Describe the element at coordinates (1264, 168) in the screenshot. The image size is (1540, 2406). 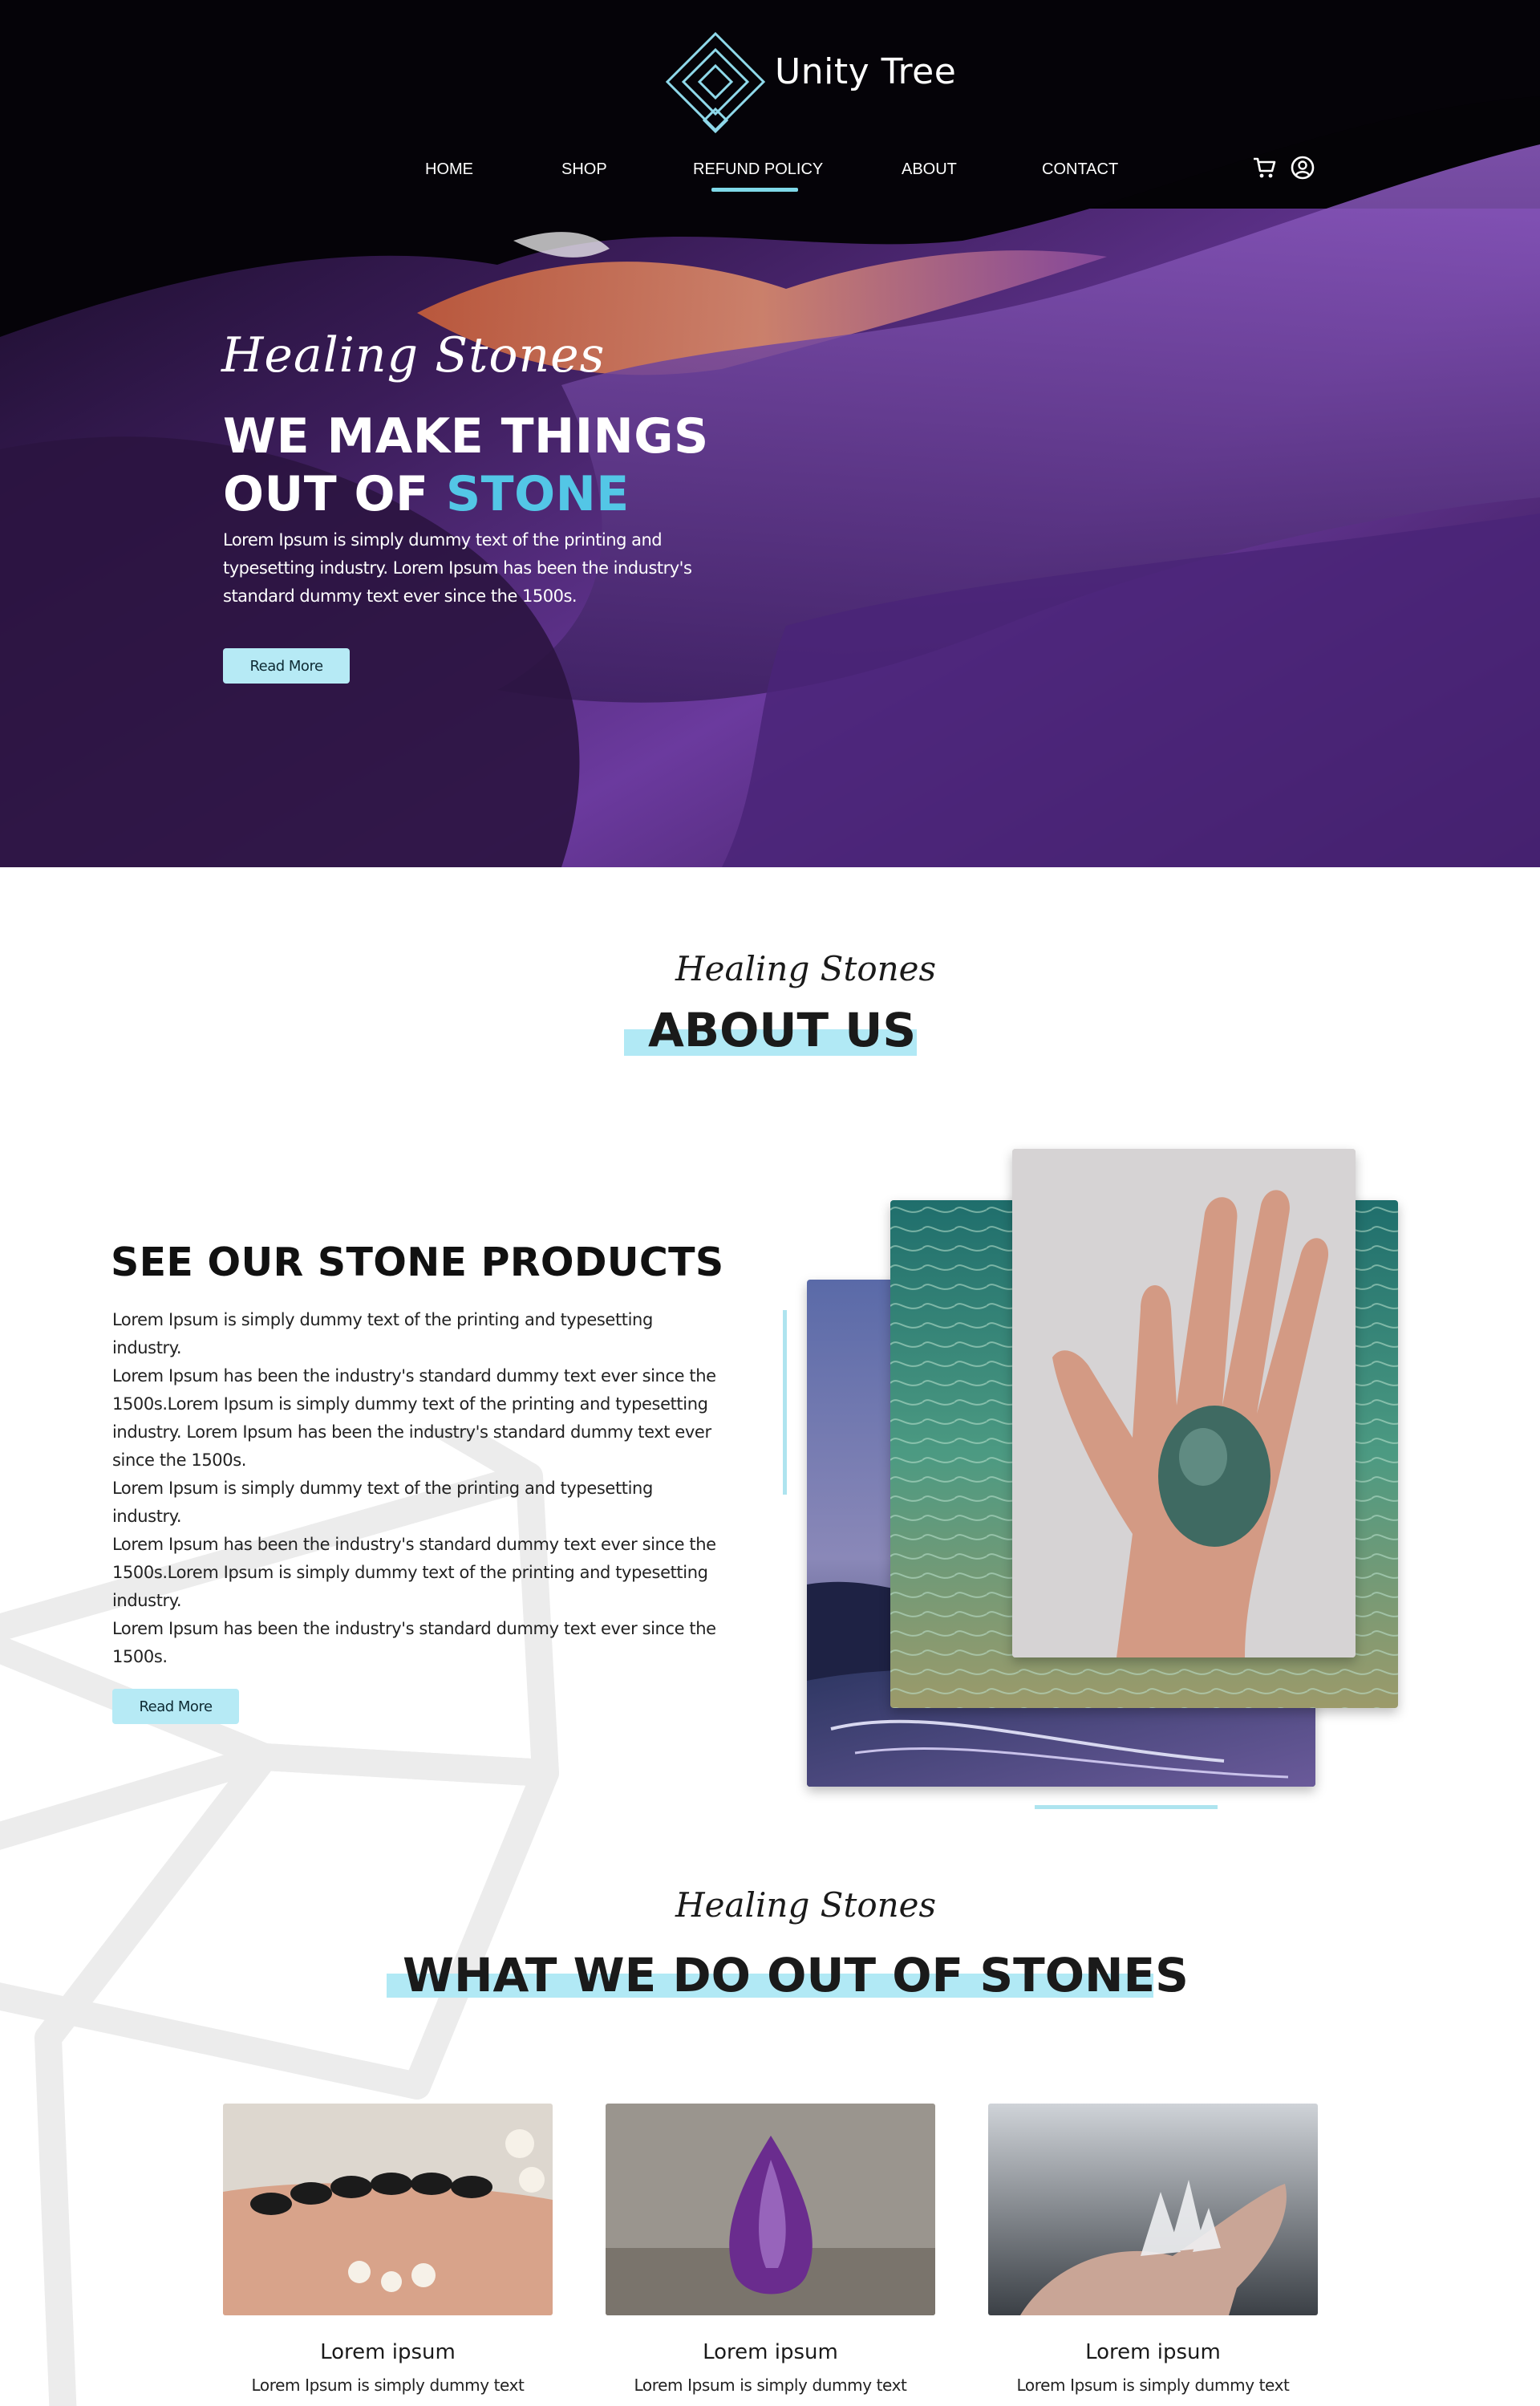
I see `cart-icon` at that location.